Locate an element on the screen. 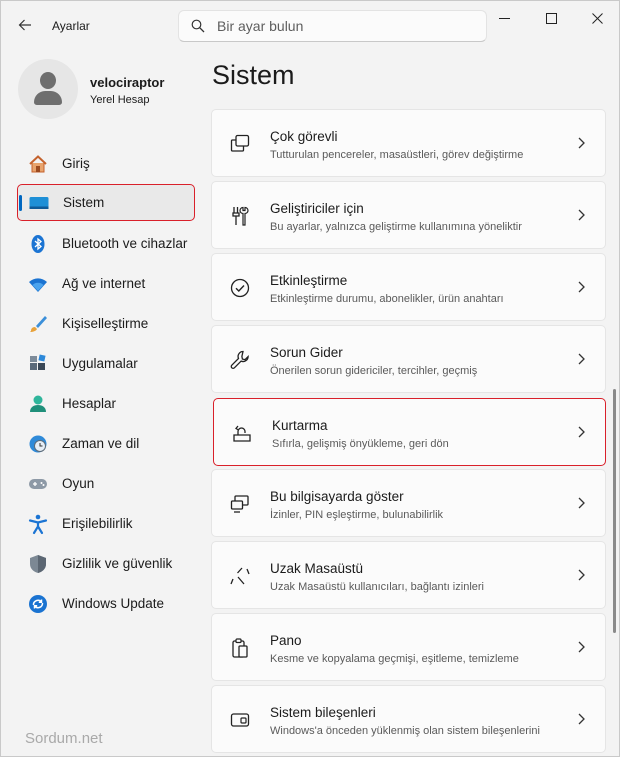  sidebar-item-label: Hesaplar is located at coordinates (89, 403).